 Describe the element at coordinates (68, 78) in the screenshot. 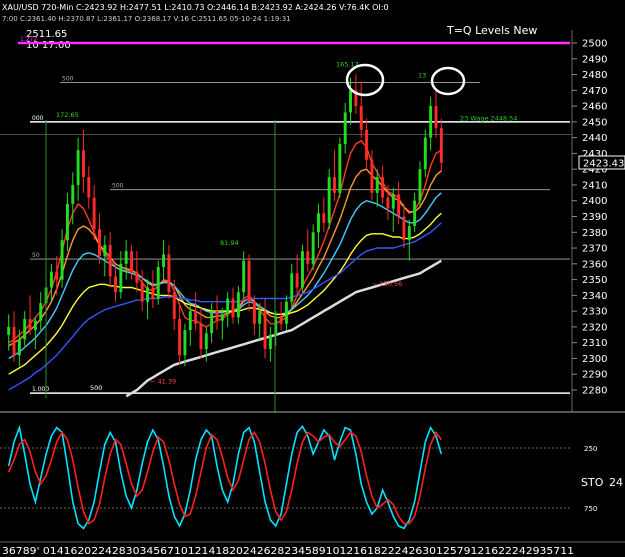

I see `level-label-top: 500` at that location.